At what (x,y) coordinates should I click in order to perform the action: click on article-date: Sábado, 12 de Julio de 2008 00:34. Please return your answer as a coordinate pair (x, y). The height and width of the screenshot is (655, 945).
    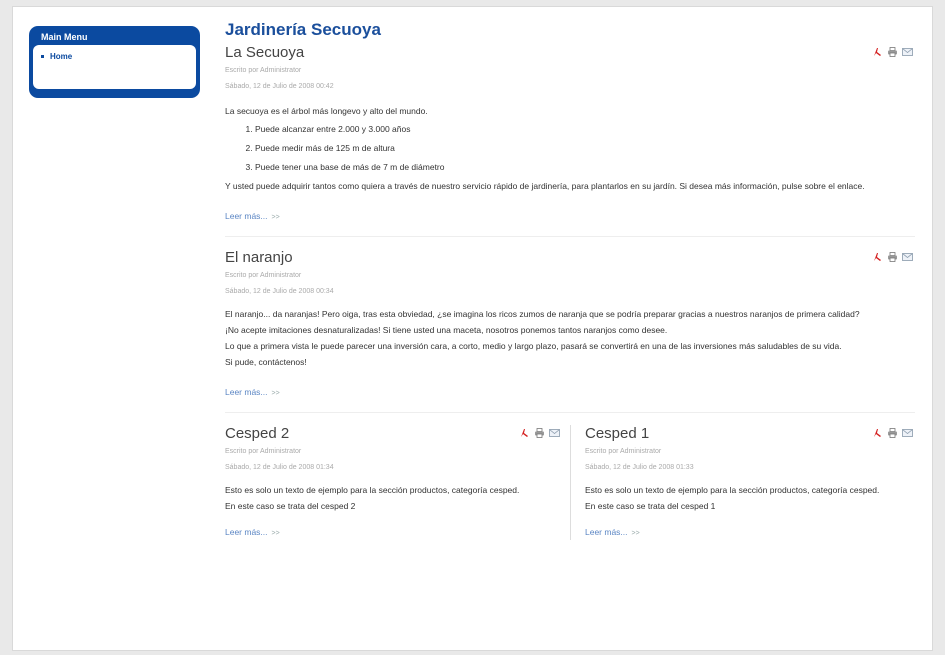
    Looking at the image, I should click on (279, 291).